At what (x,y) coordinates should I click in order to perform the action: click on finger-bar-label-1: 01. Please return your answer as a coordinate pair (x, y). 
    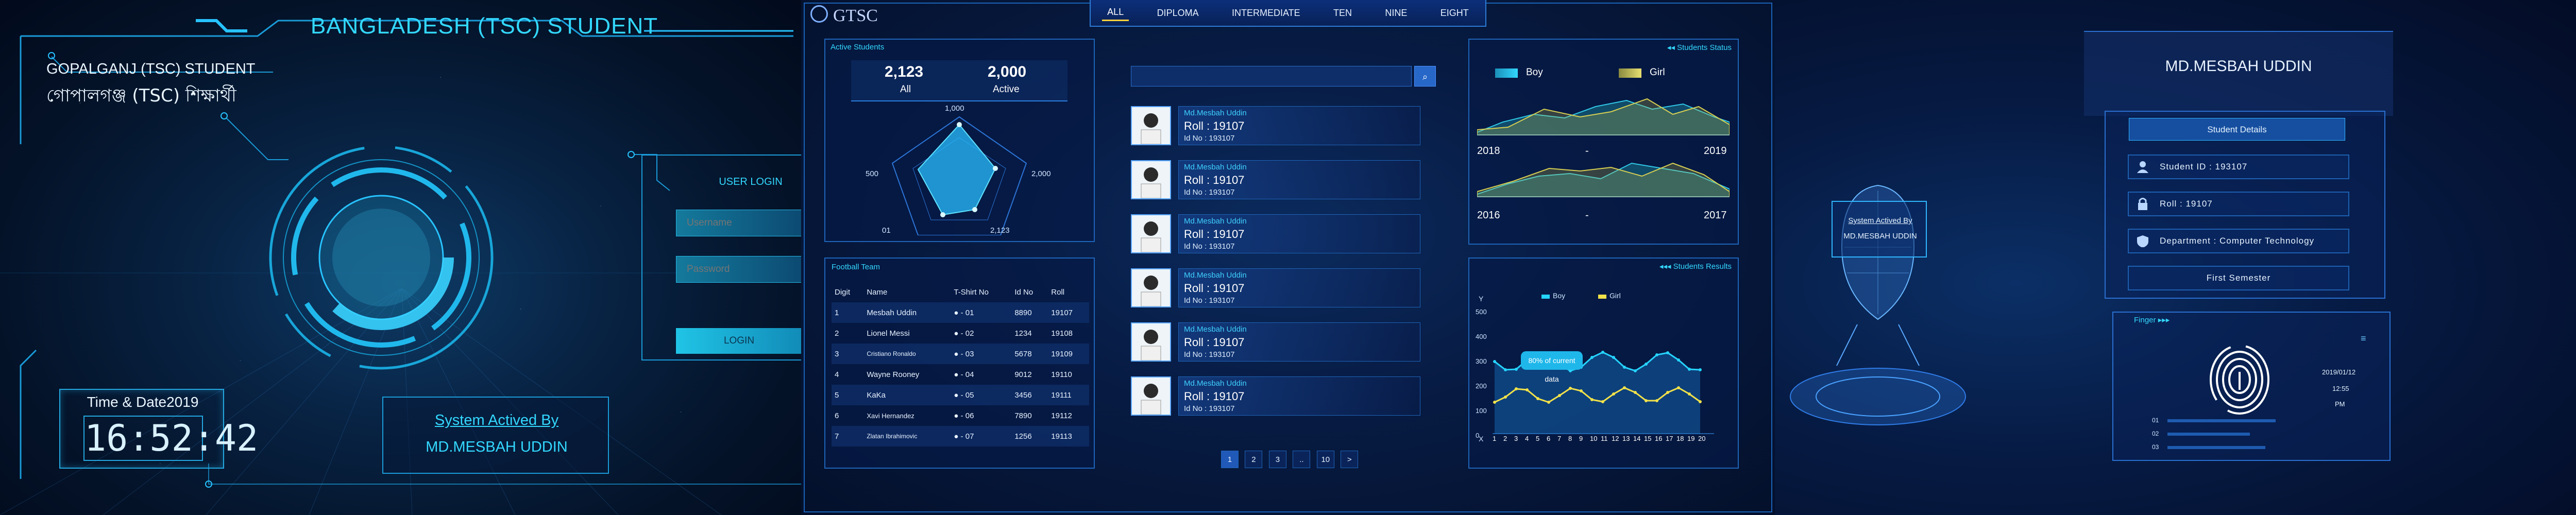
    Looking at the image, I should click on (2155, 420).